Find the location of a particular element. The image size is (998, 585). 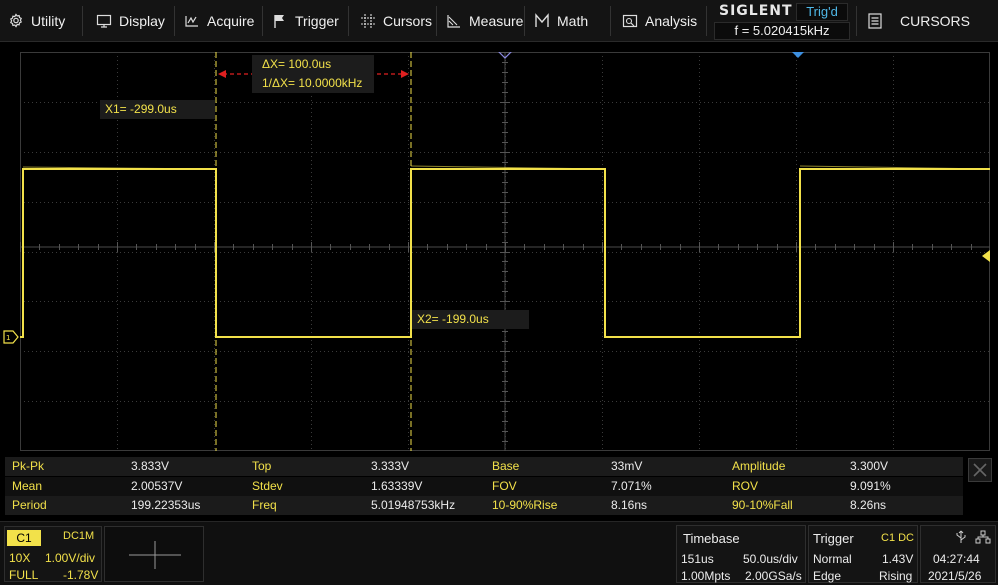

trigger-source: C1 DC is located at coordinates (898, 538).